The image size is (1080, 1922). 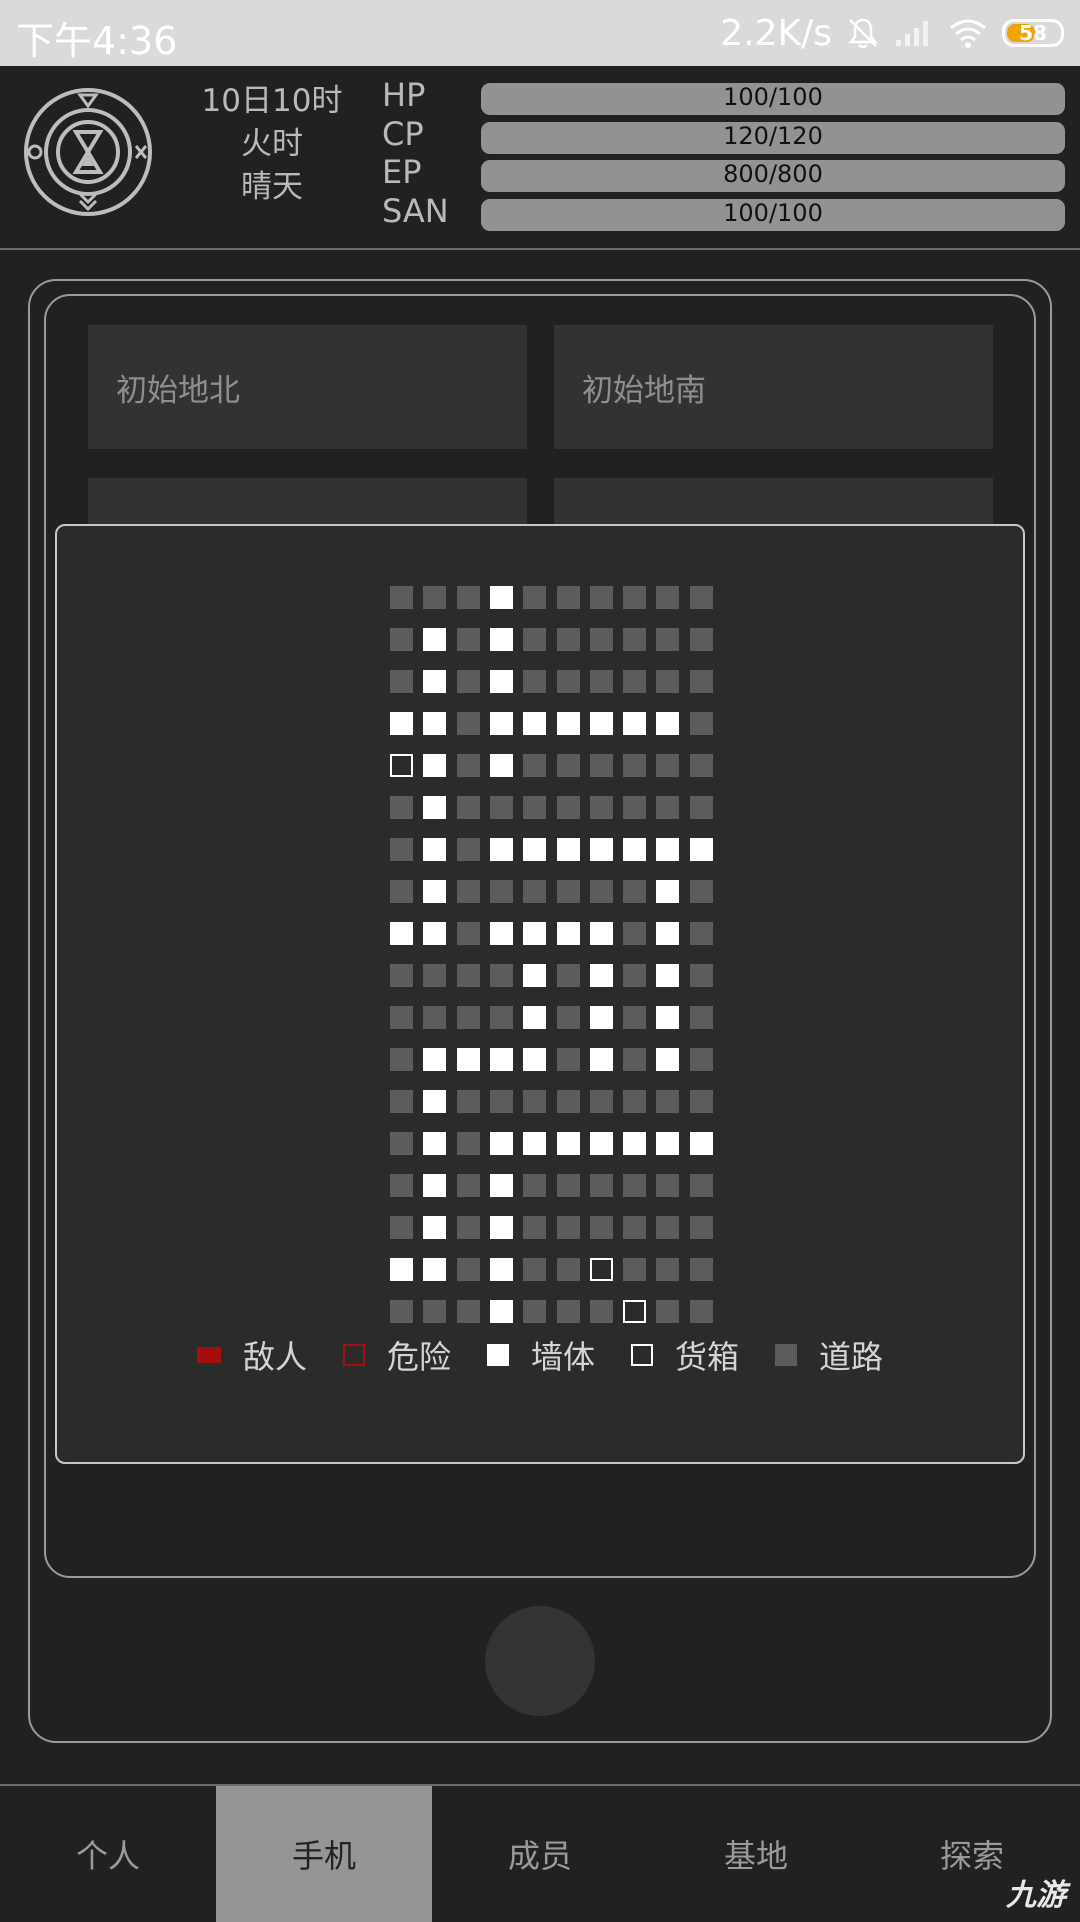 What do you see at coordinates (307, 387) in the screenshot?
I see `location-button-north: 初始地北` at bounding box center [307, 387].